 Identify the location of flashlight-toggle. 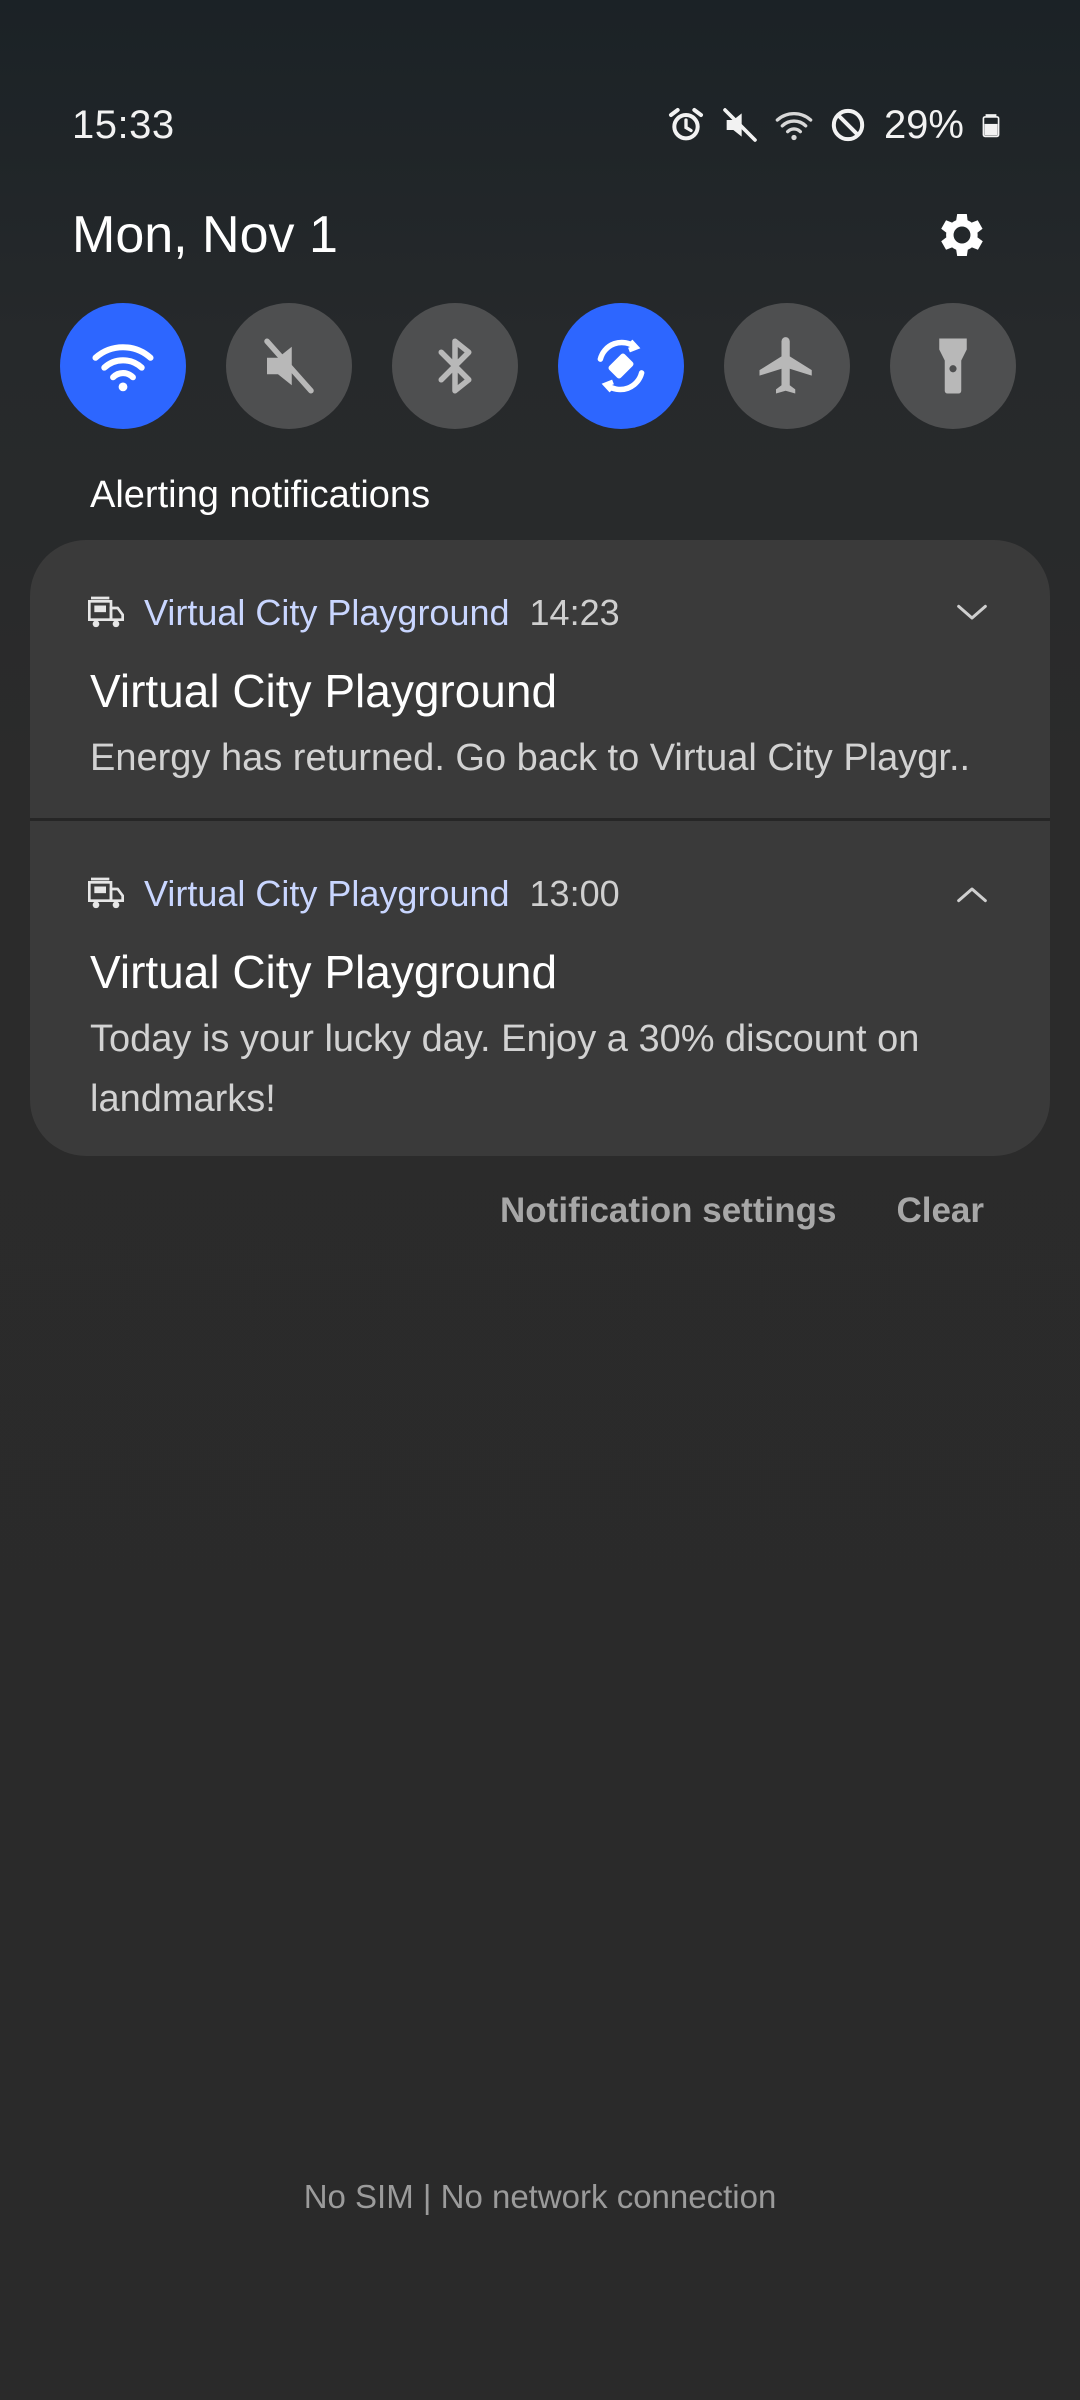
(953, 366).